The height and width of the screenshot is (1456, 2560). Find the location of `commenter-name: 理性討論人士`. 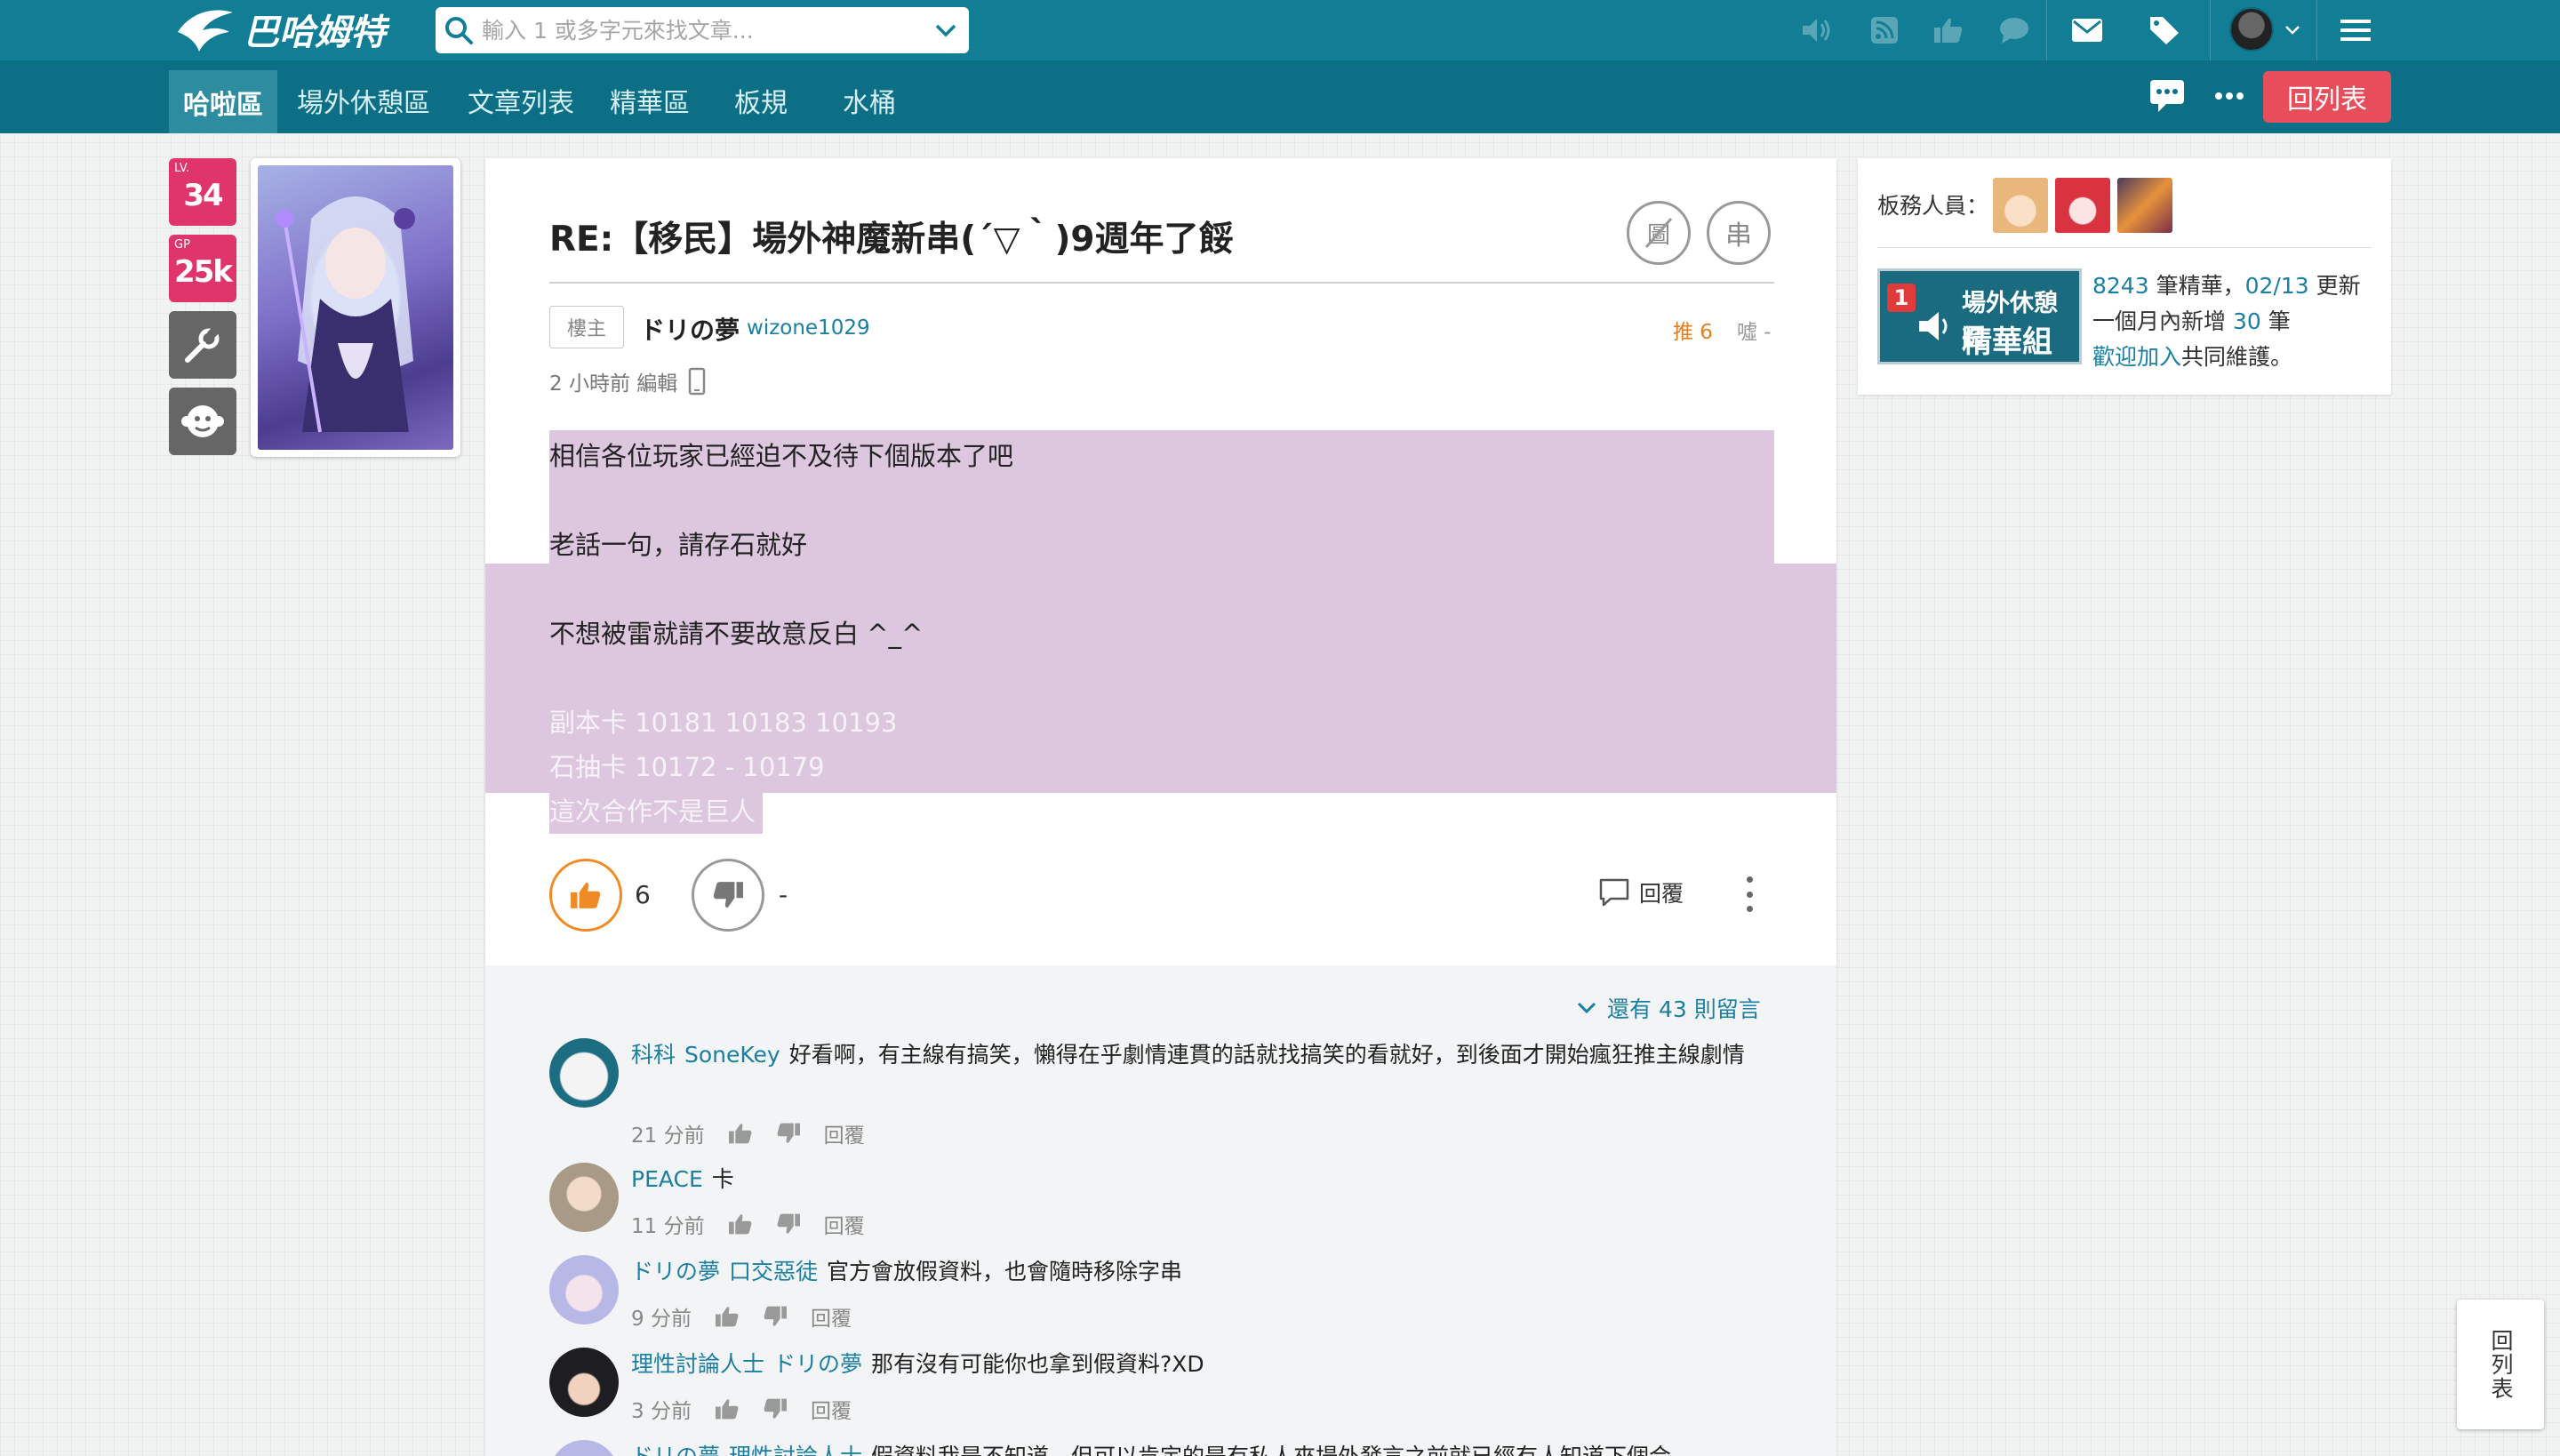

commenter-name: 理性討論人士 is located at coordinates (697, 1364).